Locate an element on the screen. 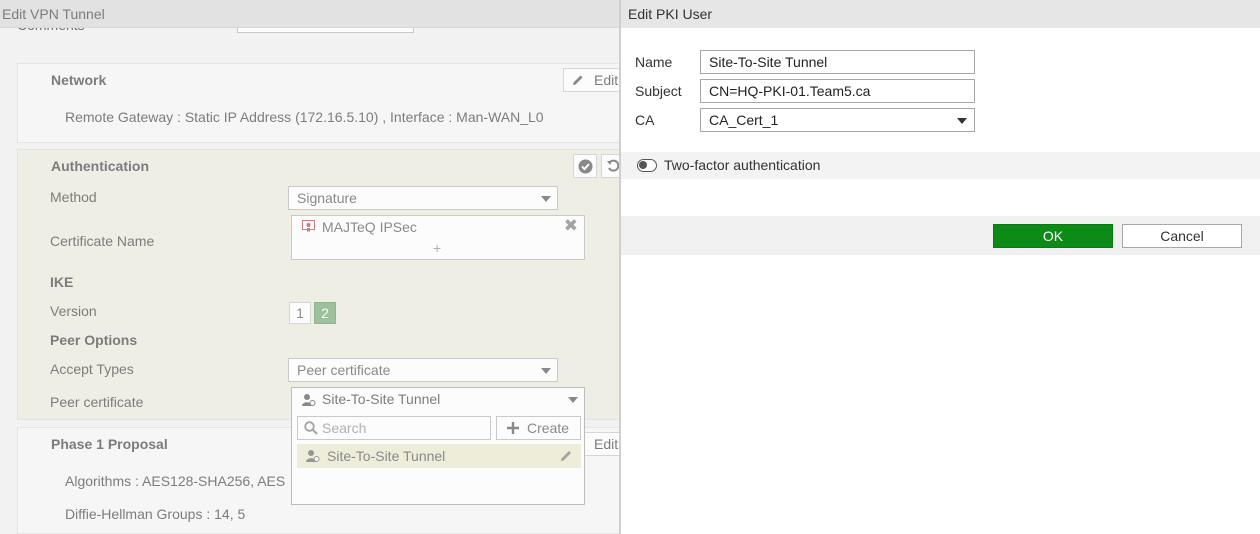  background-window-title: Edit VPN Tunnel is located at coordinates (53, 14).